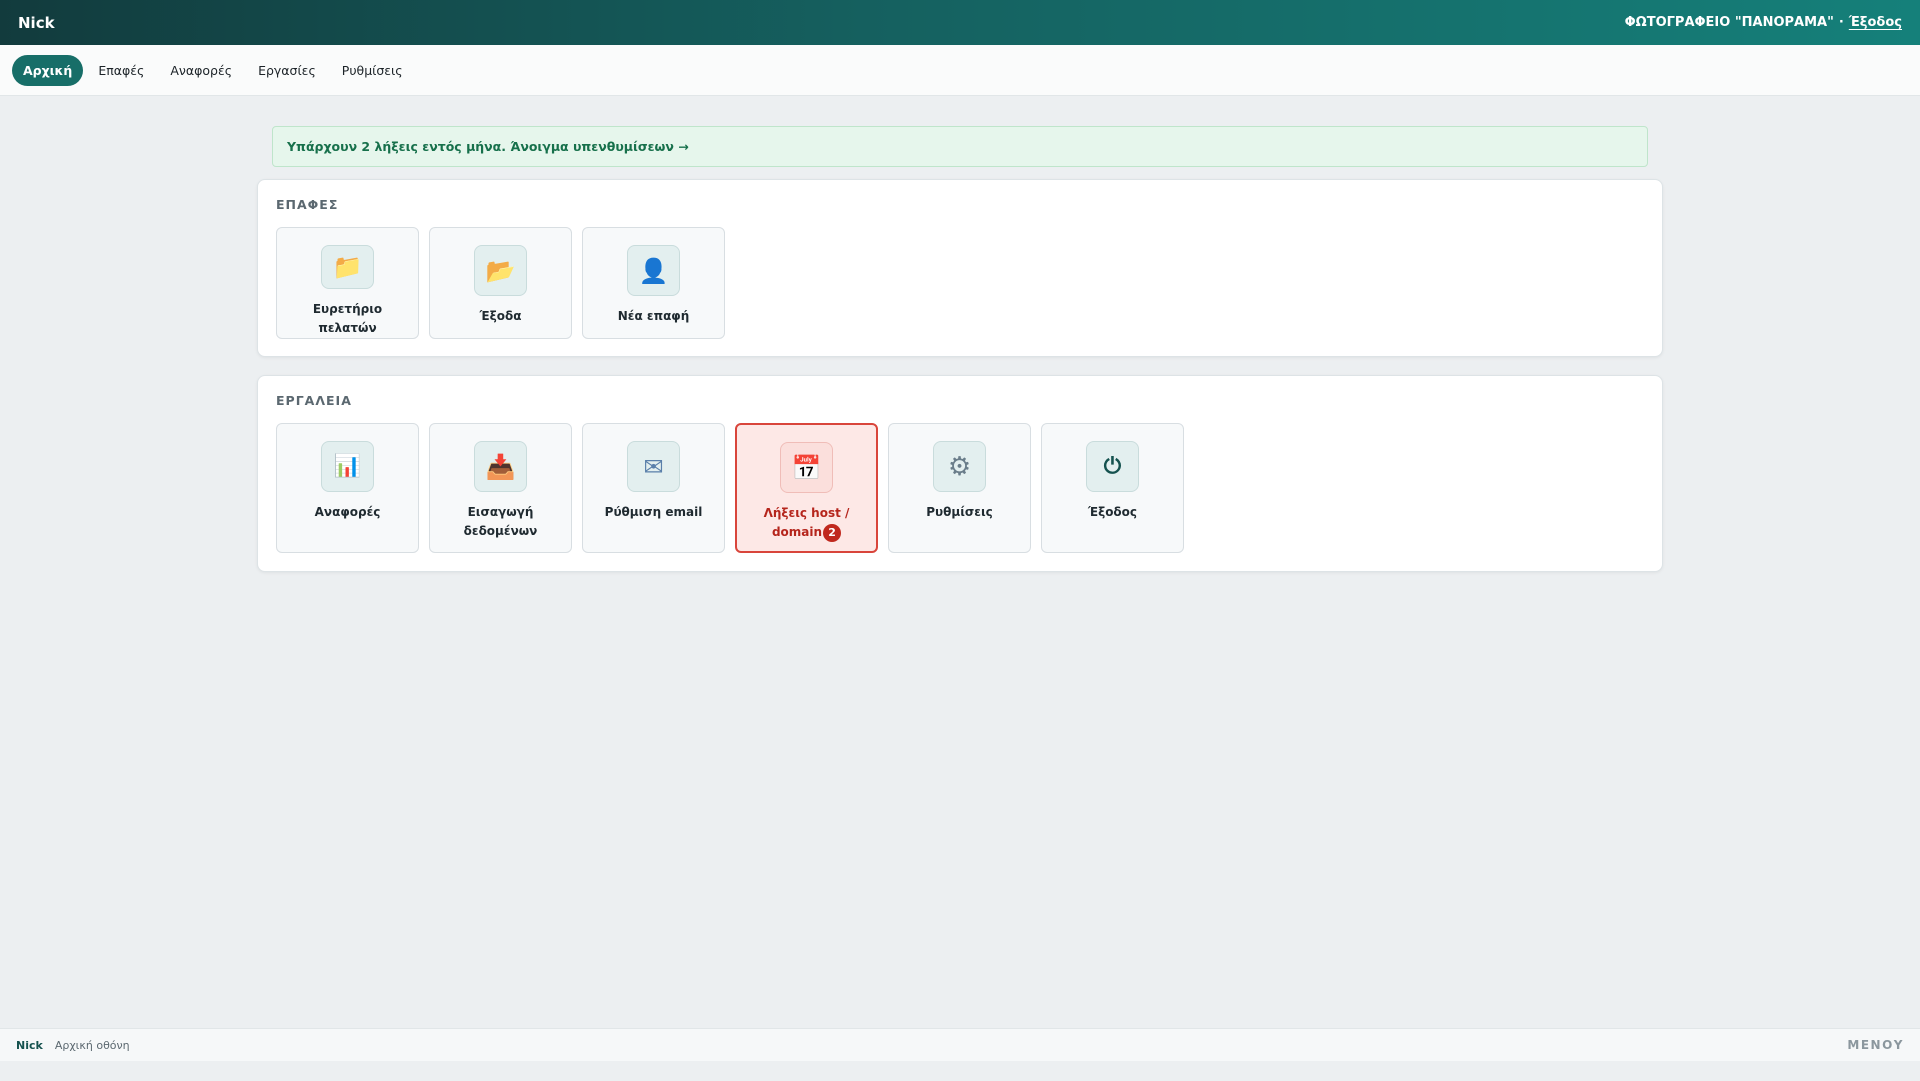 The image size is (1920, 1081). I want to click on inbox-tray-icon: 📥, so click(500, 466).